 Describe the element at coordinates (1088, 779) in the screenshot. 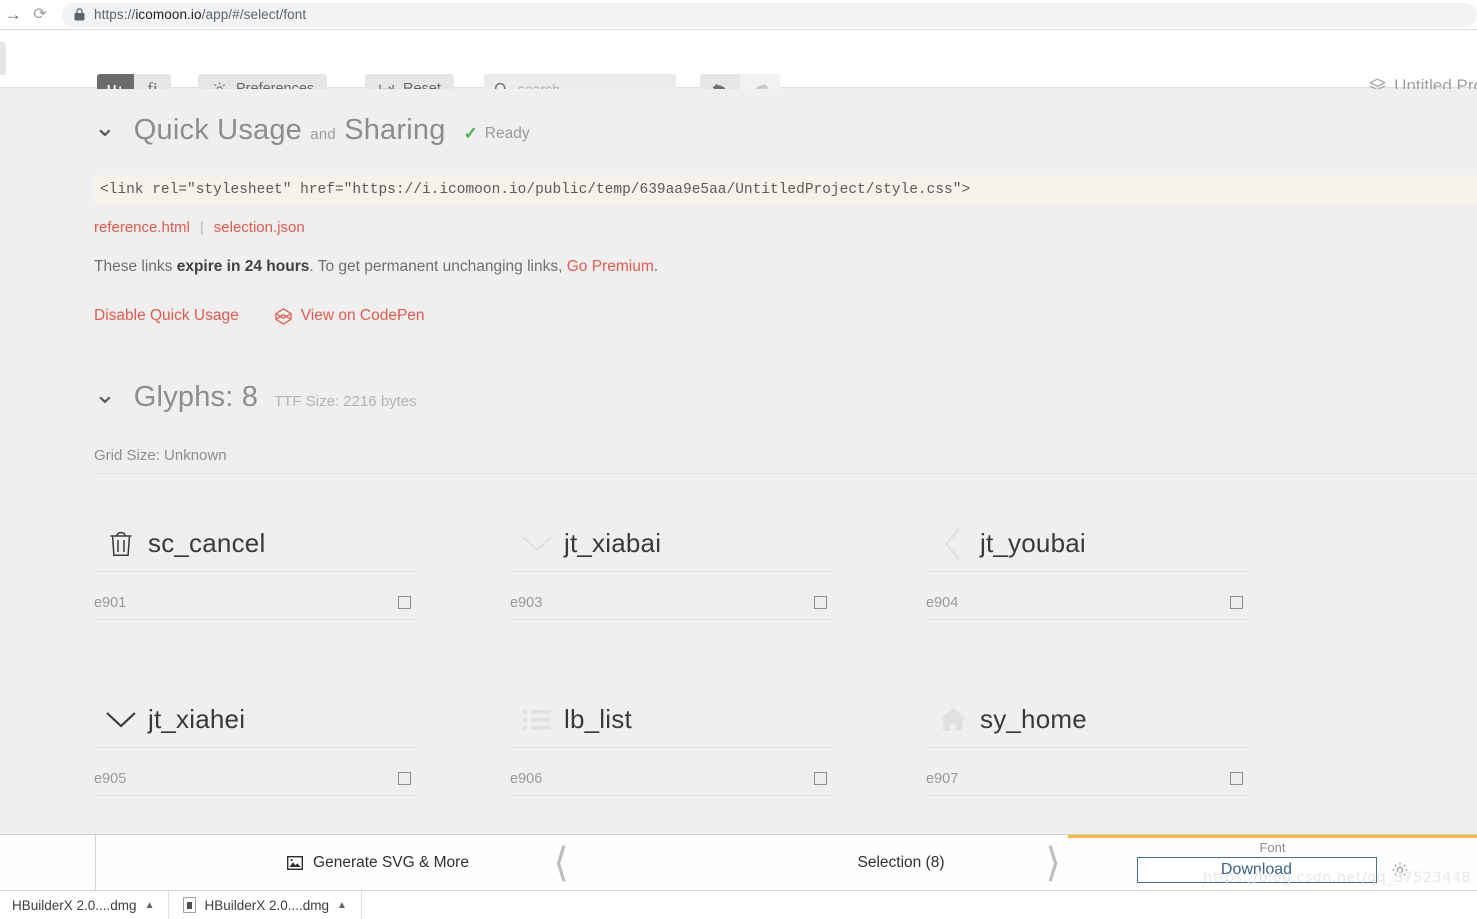

I see `glyph-bottom-row: e907` at that location.